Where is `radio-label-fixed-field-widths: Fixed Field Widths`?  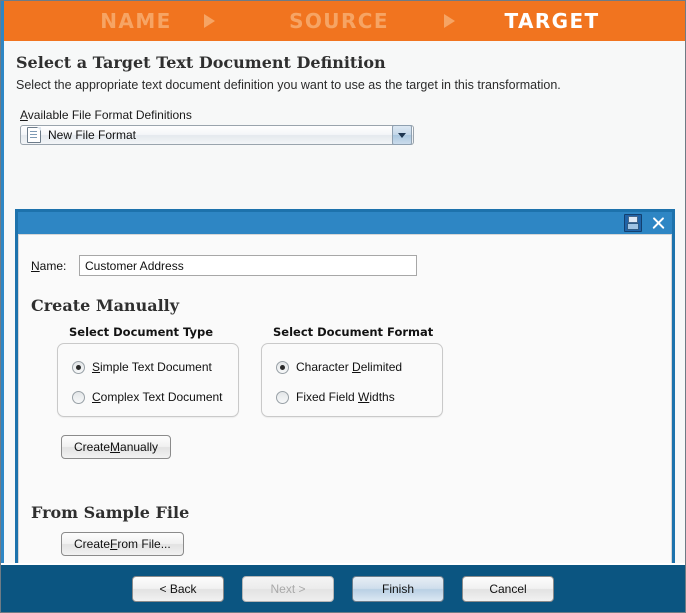 radio-label-fixed-field-widths: Fixed Field Widths is located at coordinates (345, 397).